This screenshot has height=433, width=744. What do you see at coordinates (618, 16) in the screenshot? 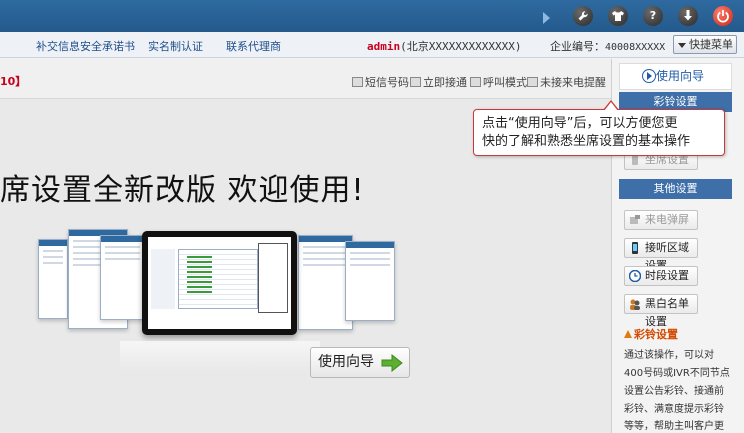
I see `shirt-icon` at bounding box center [618, 16].